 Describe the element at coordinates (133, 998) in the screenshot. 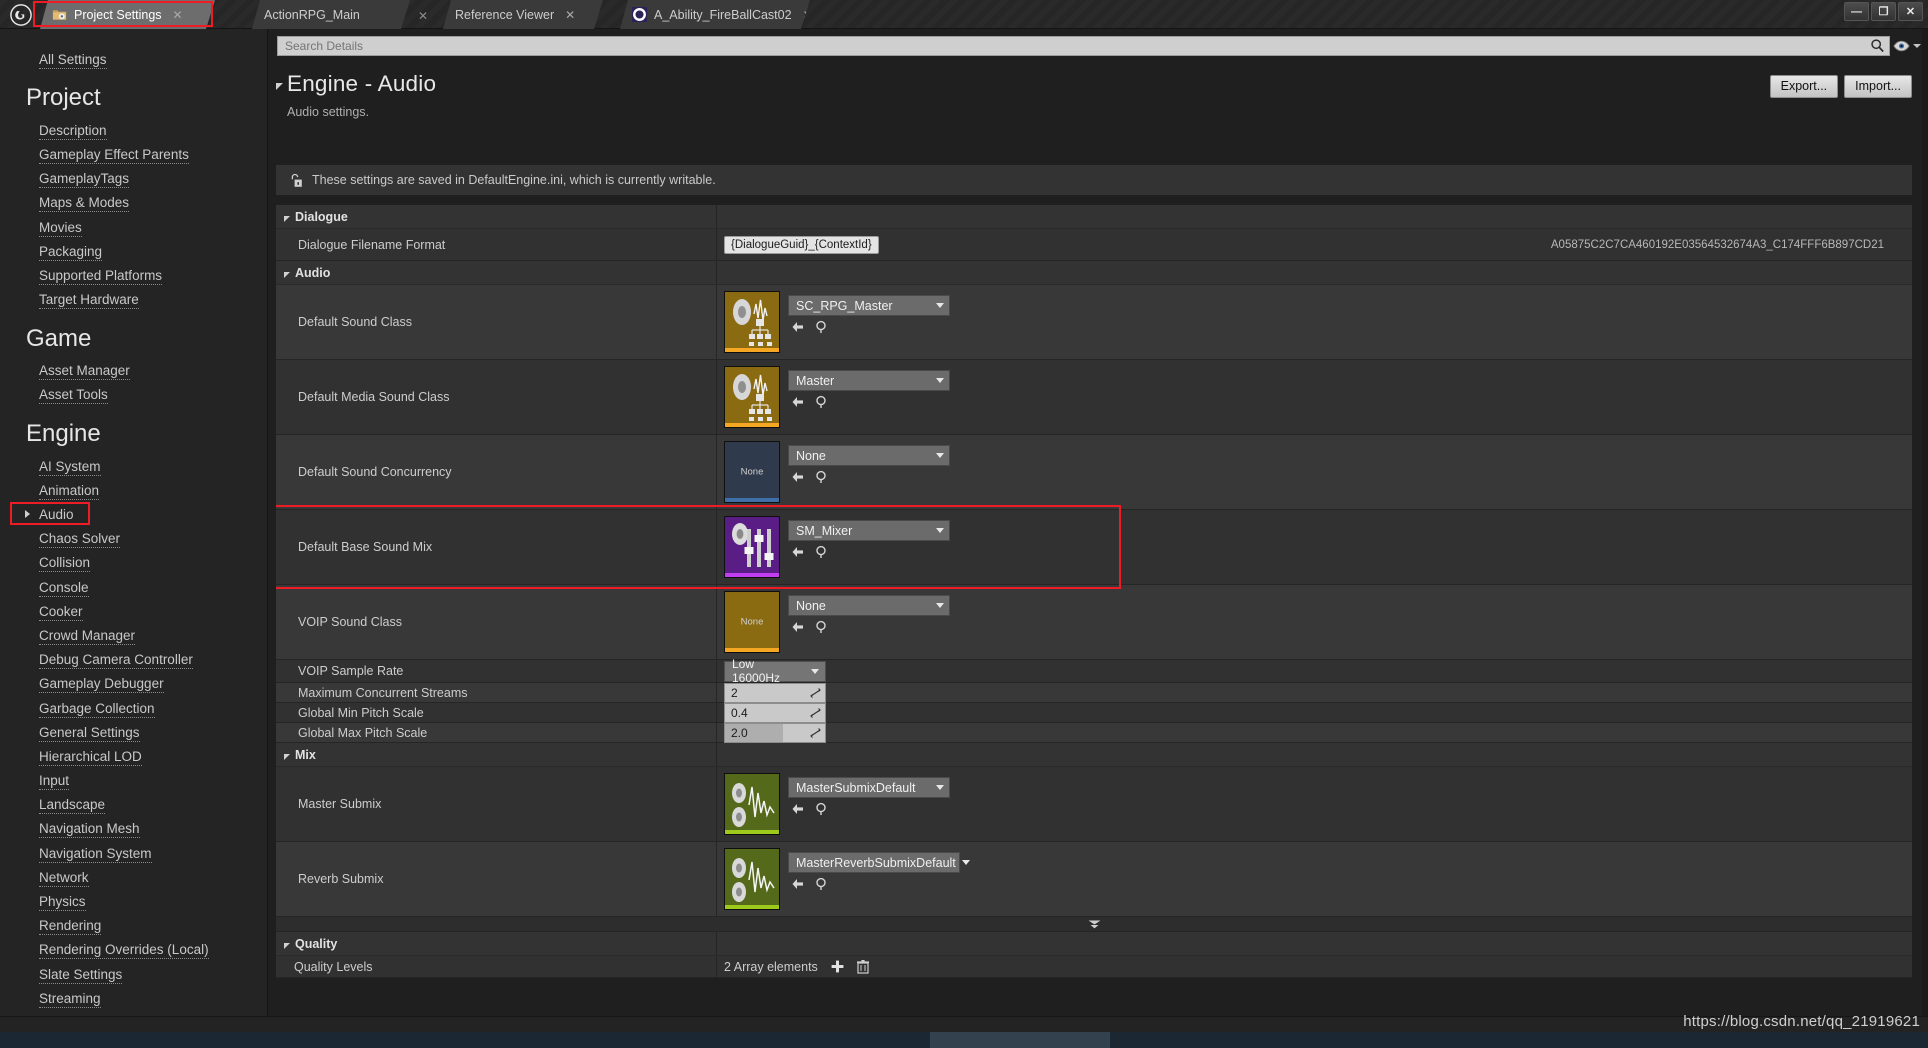

I see `sidebar-item-streaming: Streaming` at that location.